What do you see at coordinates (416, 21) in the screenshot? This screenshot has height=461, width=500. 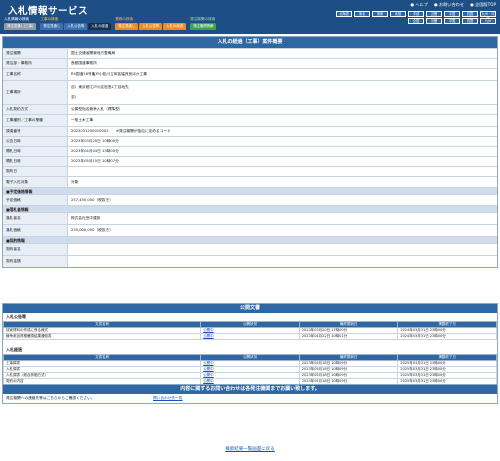 I see `region-button: 全国` at bounding box center [416, 21].